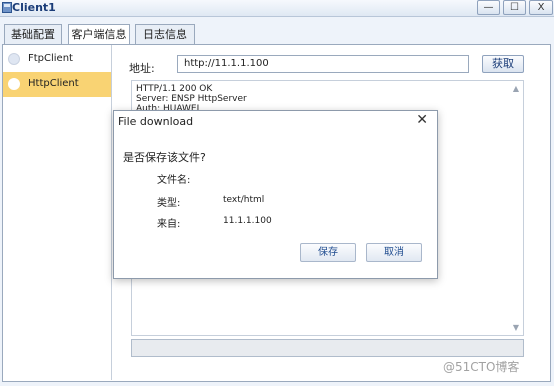 This screenshot has height=386, width=554. I want to click on type-label: 类型:, so click(169, 203).